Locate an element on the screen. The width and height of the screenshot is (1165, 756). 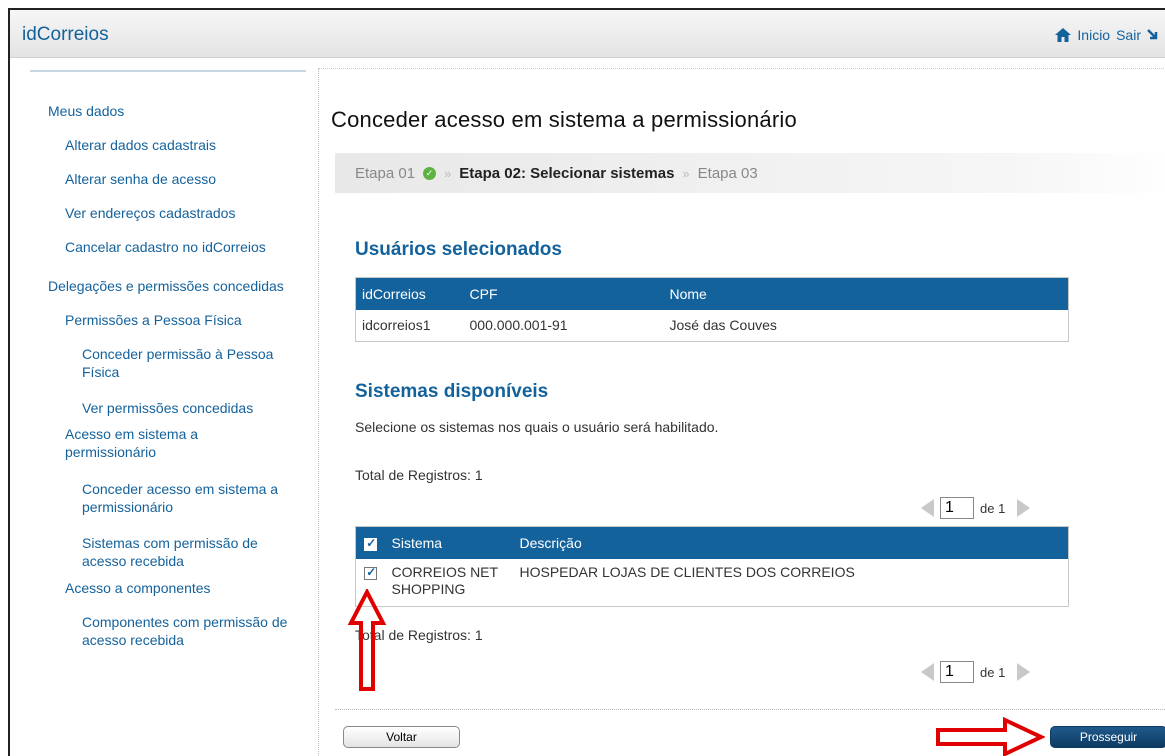
table-header-row: idCorreios CPF Nome is located at coordinates (712, 293).